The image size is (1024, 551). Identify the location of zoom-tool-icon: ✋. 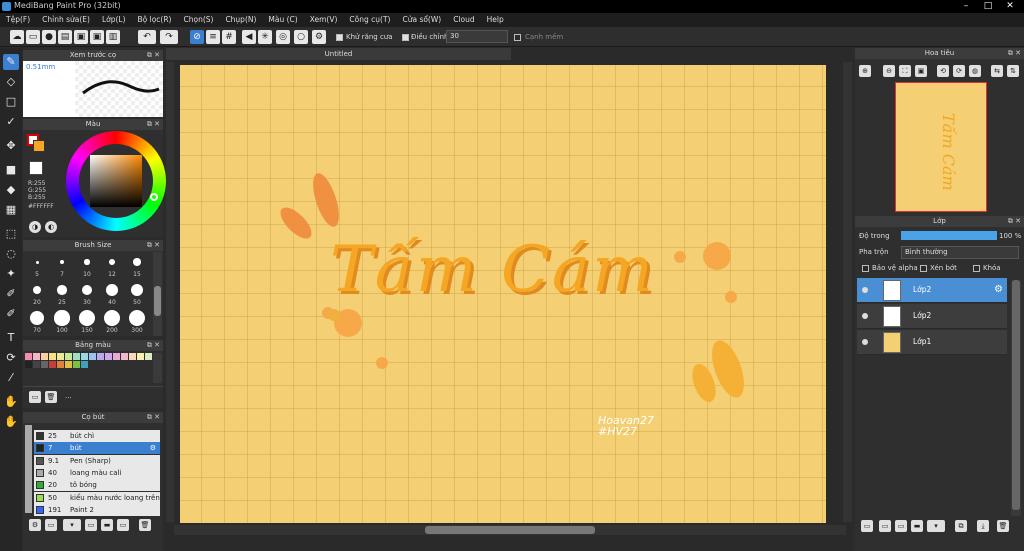
(11, 422).